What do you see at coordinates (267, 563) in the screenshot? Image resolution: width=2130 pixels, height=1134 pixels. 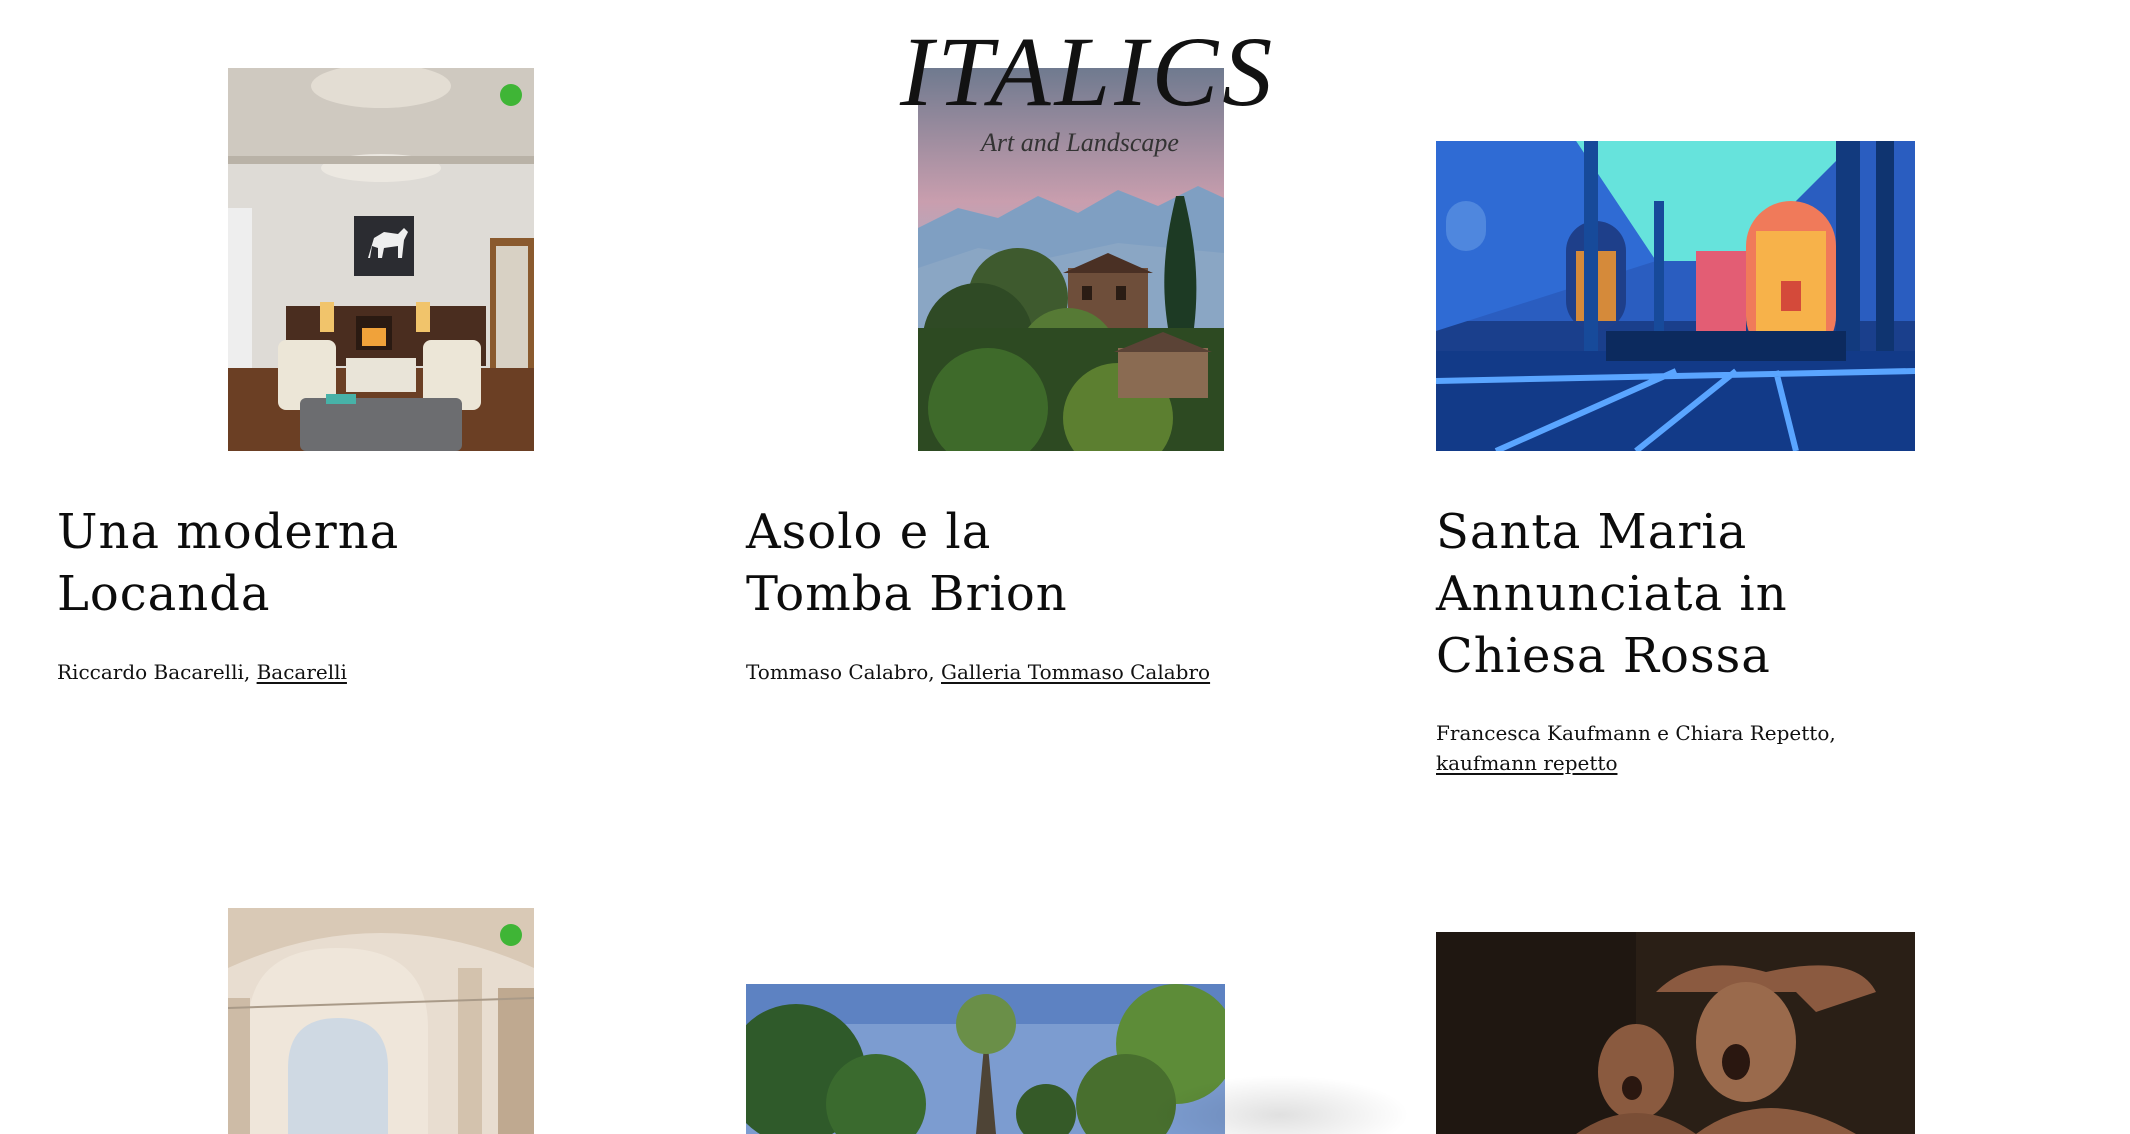 I see `card-title: Una moderna Locanda` at bounding box center [267, 563].